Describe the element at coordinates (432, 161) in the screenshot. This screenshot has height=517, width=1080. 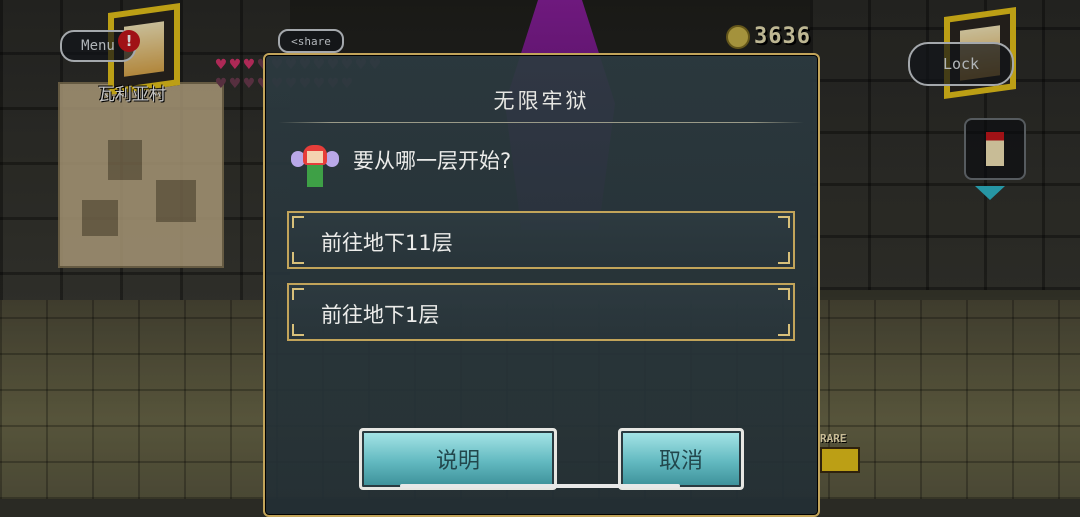
I see `dialog-question: 要从哪一层开始?` at that location.